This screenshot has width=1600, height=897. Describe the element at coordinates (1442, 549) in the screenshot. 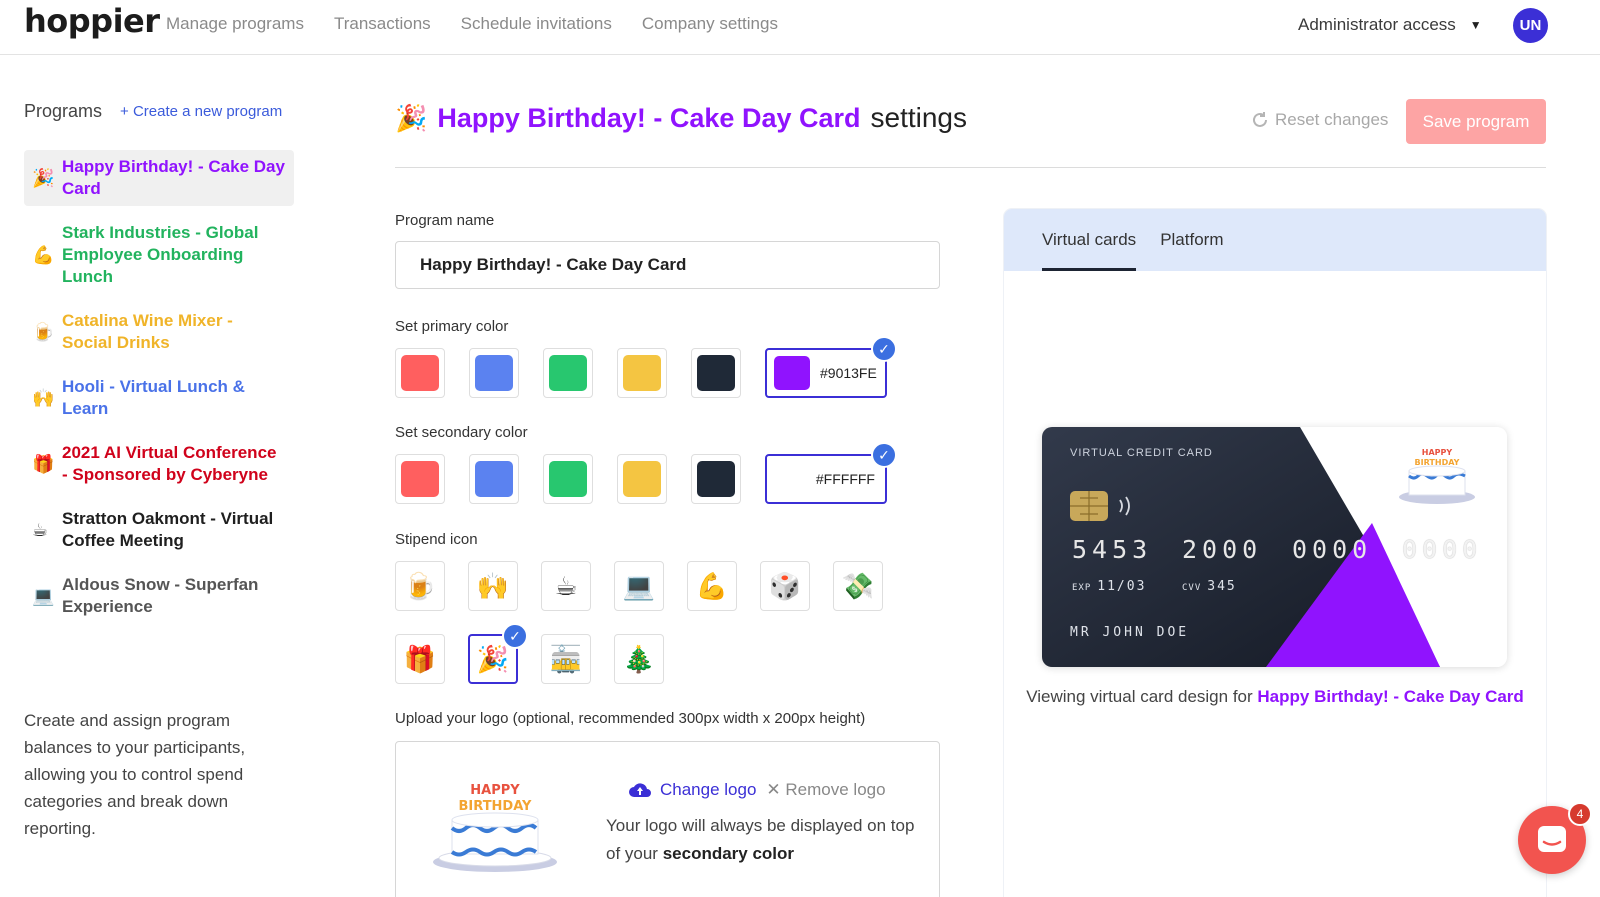

I see `card-number-group: 0000` at that location.